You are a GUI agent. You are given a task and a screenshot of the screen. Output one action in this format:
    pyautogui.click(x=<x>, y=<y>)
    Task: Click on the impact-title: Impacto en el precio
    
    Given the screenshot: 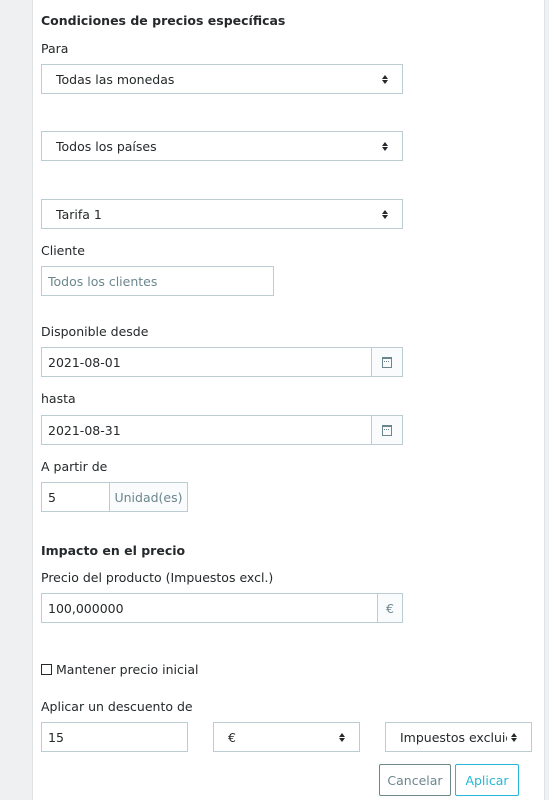 What is the action you would take?
    pyautogui.click(x=113, y=550)
    